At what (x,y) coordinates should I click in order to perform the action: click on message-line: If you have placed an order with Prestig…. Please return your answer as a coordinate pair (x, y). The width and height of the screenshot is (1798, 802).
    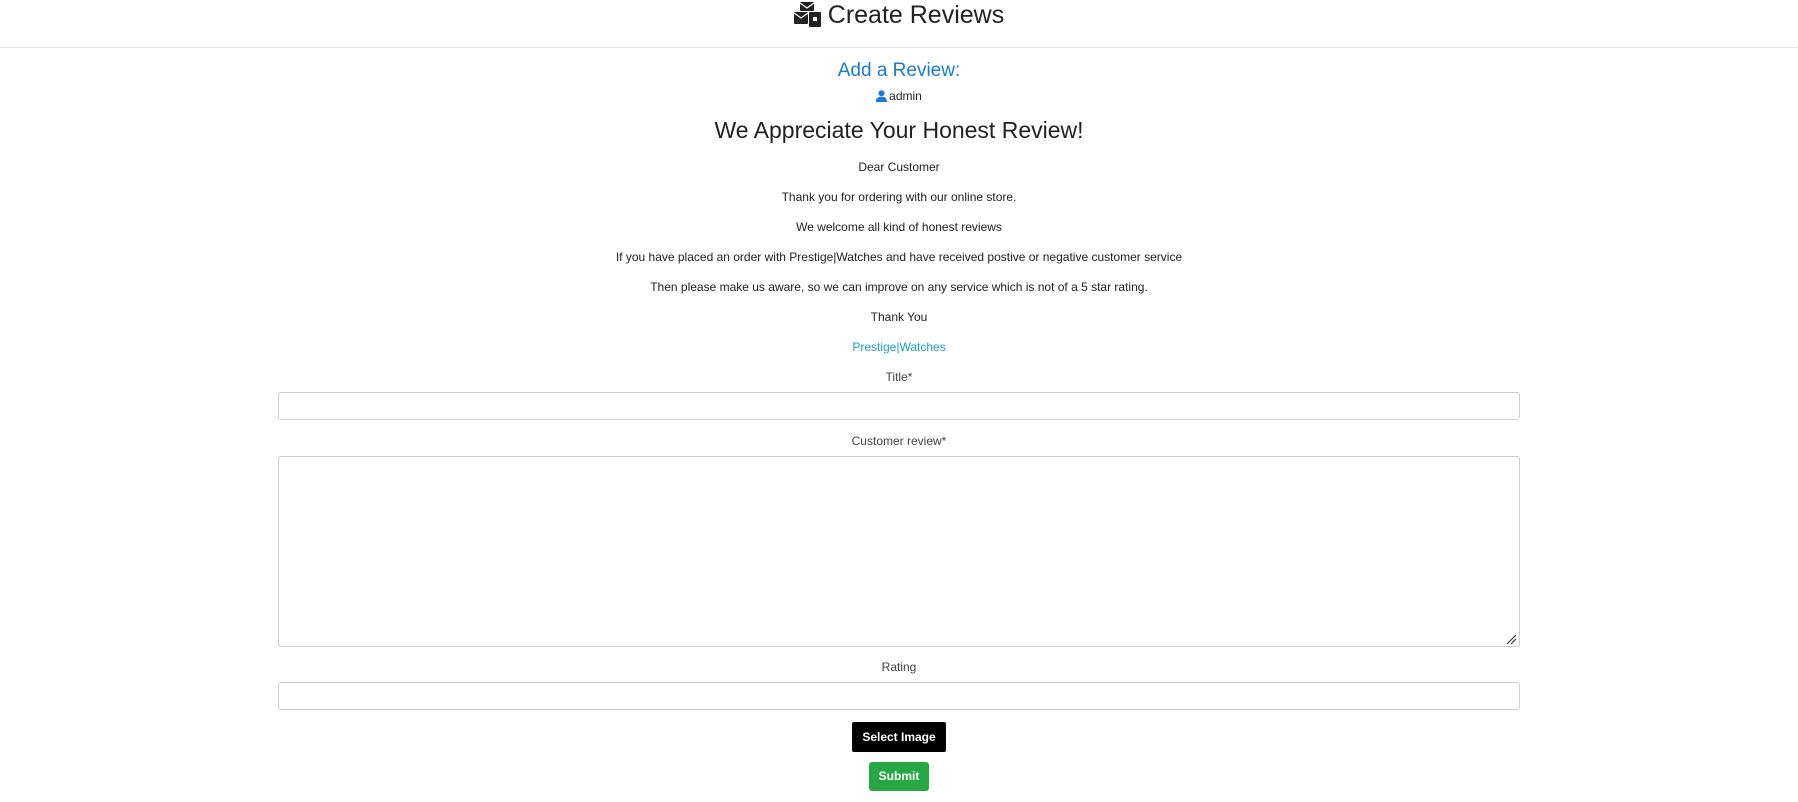
    Looking at the image, I should click on (899, 257).